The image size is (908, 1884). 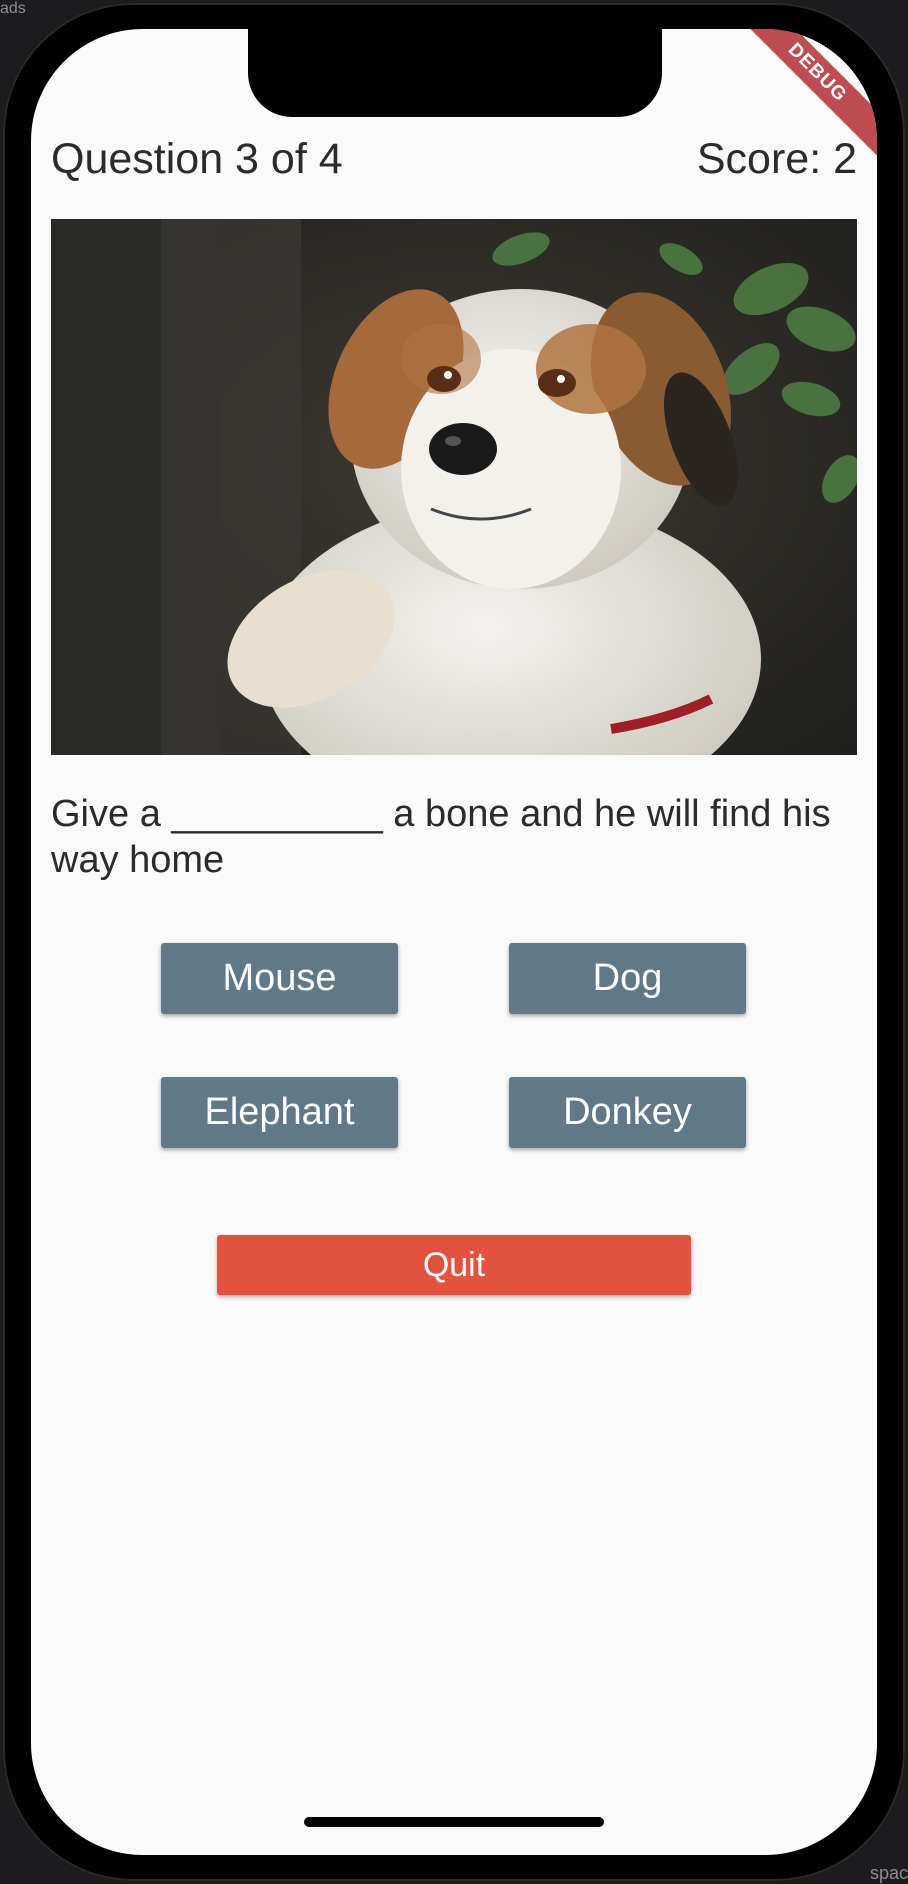 What do you see at coordinates (774, 84) in the screenshot?
I see `wifi-icon` at bounding box center [774, 84].